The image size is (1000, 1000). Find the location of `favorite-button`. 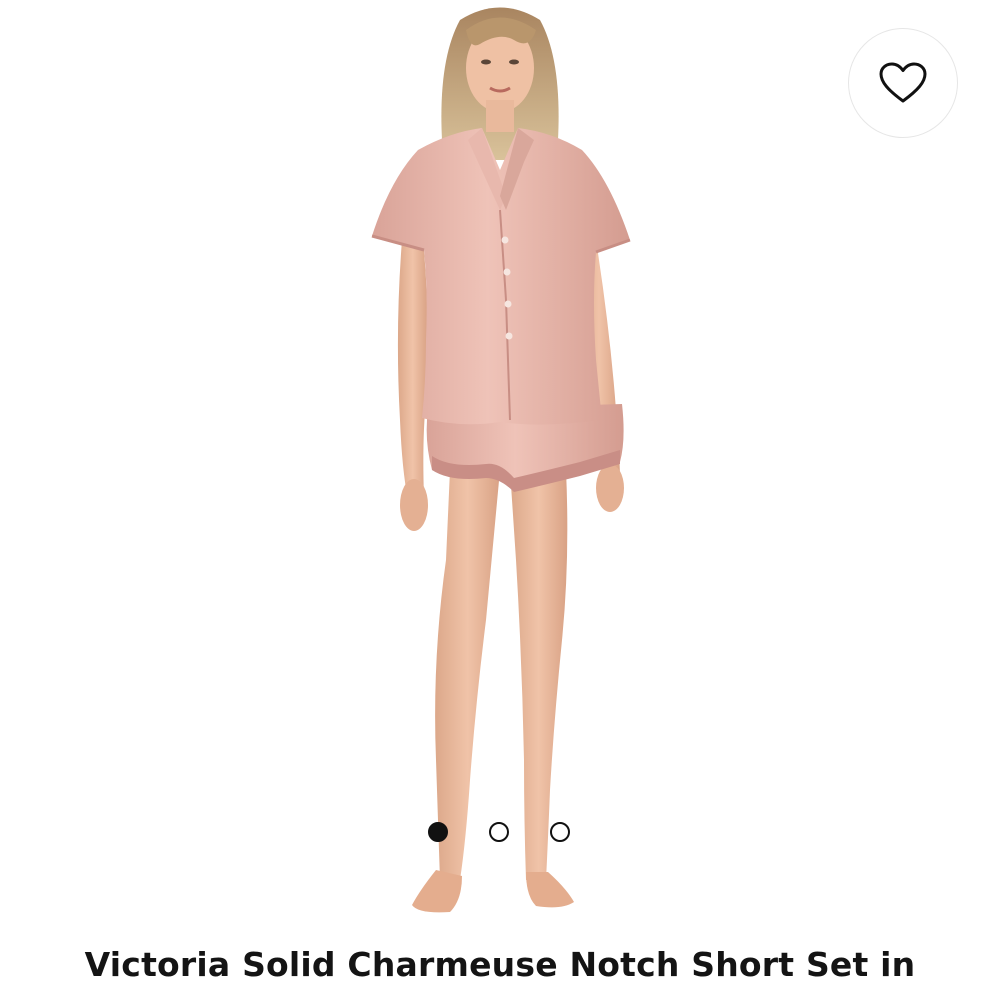

favorite-button is located at coordinates (903, 83).